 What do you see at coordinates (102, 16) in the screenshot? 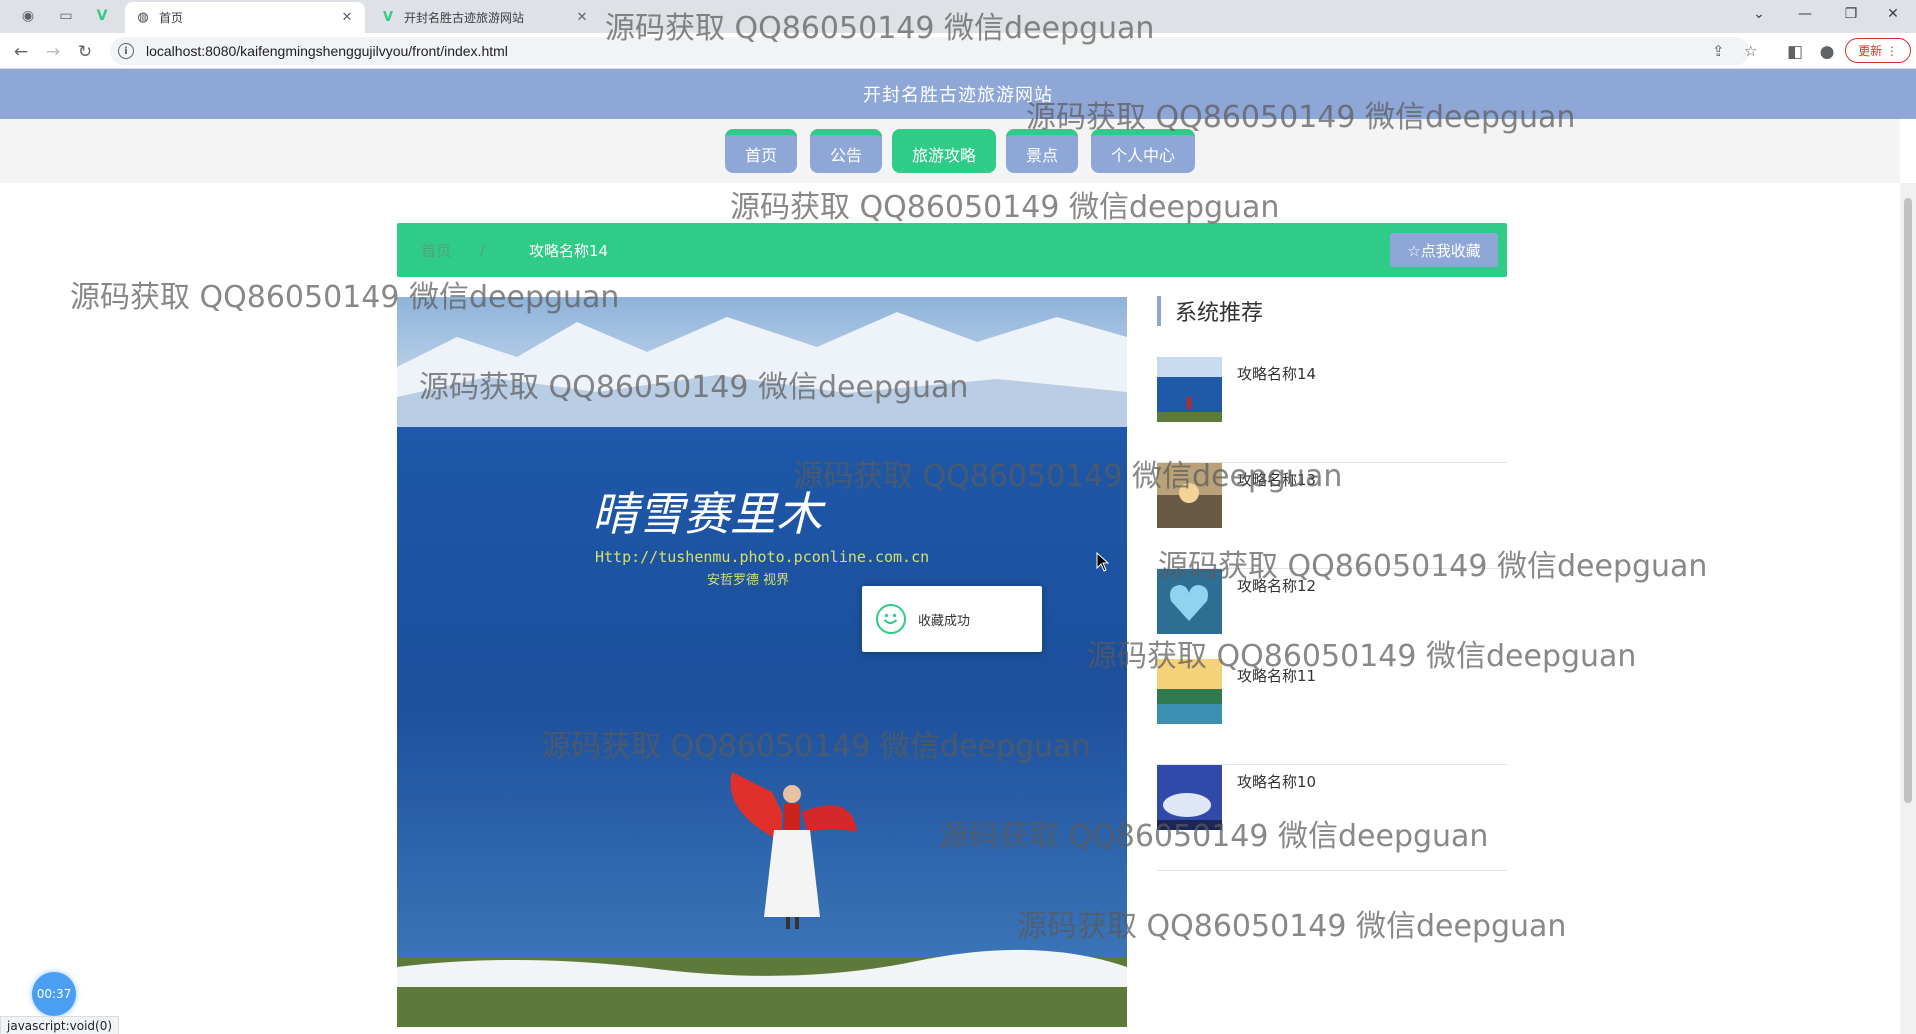
I see `vue-favicon-icon: V` at bounding box center [102, 16].